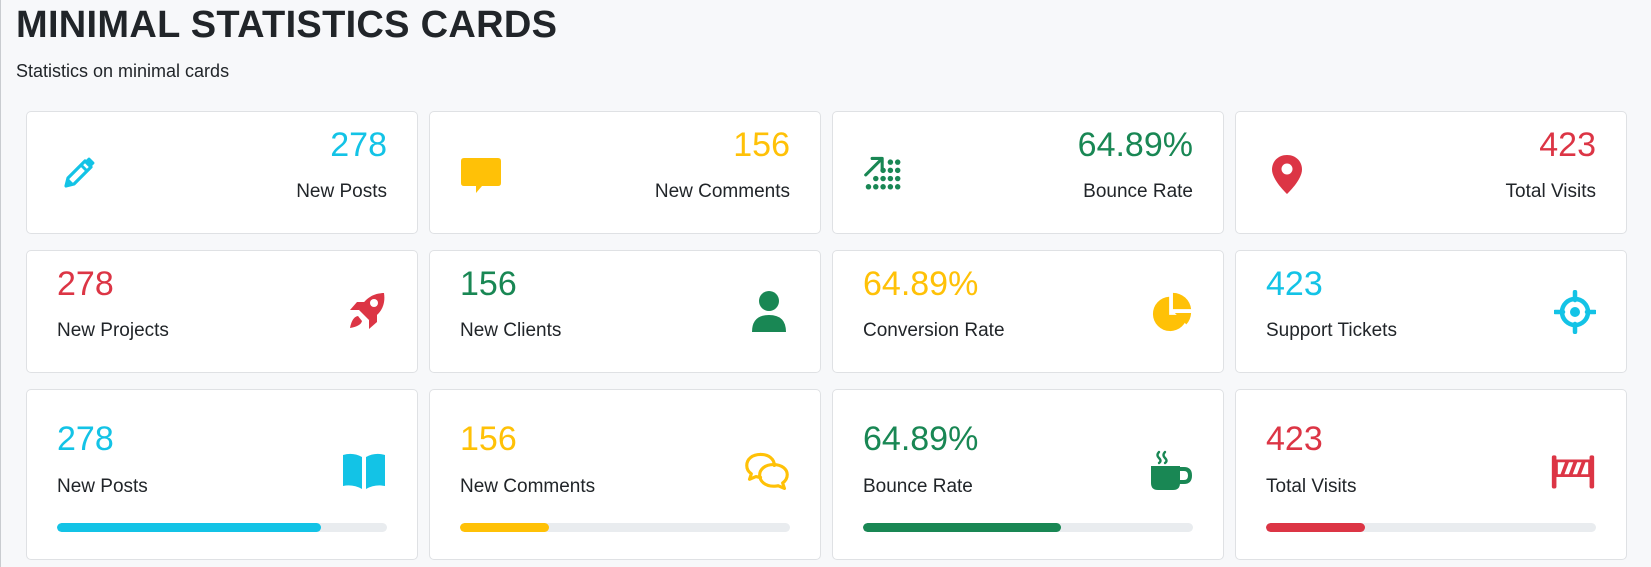  I want to click on stat-card-new-posts-progress: 278 New Posts, so click(222, 474).